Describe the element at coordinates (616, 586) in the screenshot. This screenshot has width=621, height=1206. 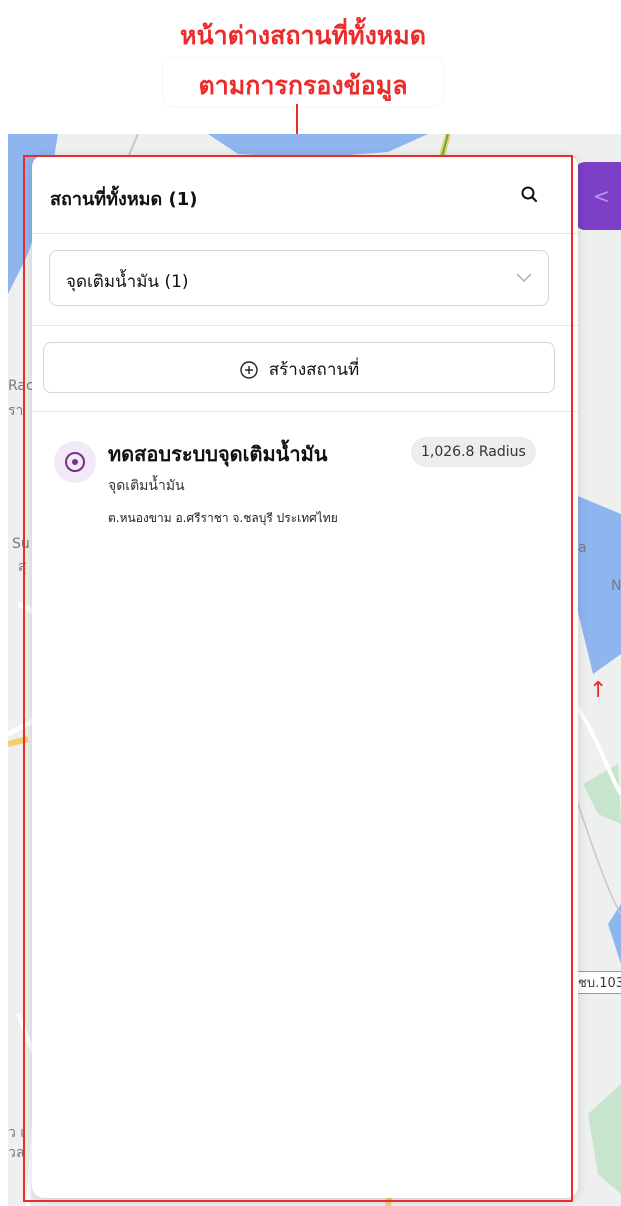
I see `map-label: N` at that location.